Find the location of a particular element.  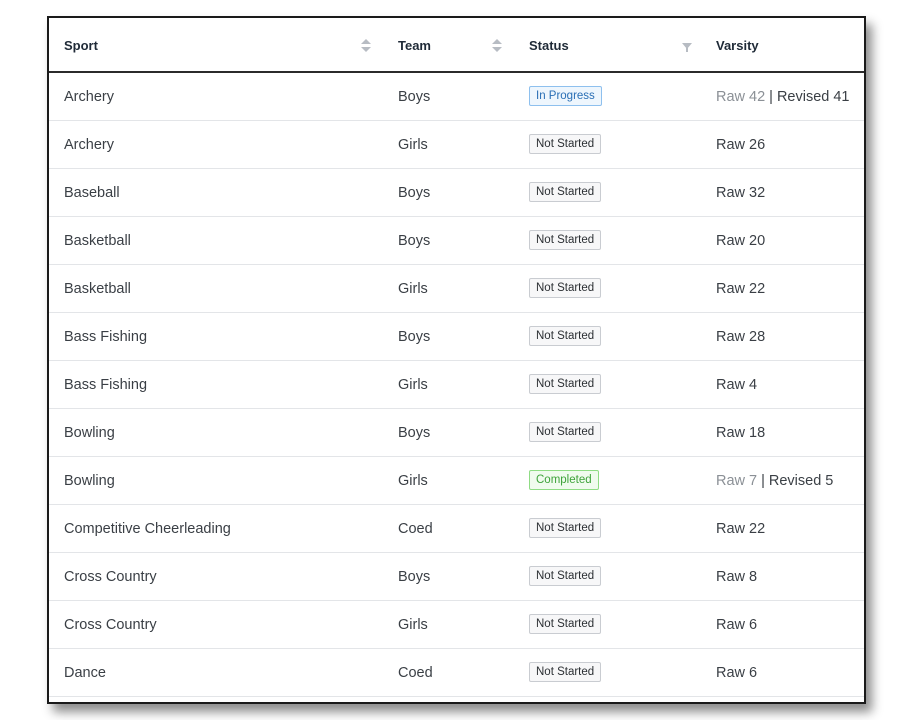

table-row: Archery Girls Not Started Raw 26 is located at coordinates (456, 145).